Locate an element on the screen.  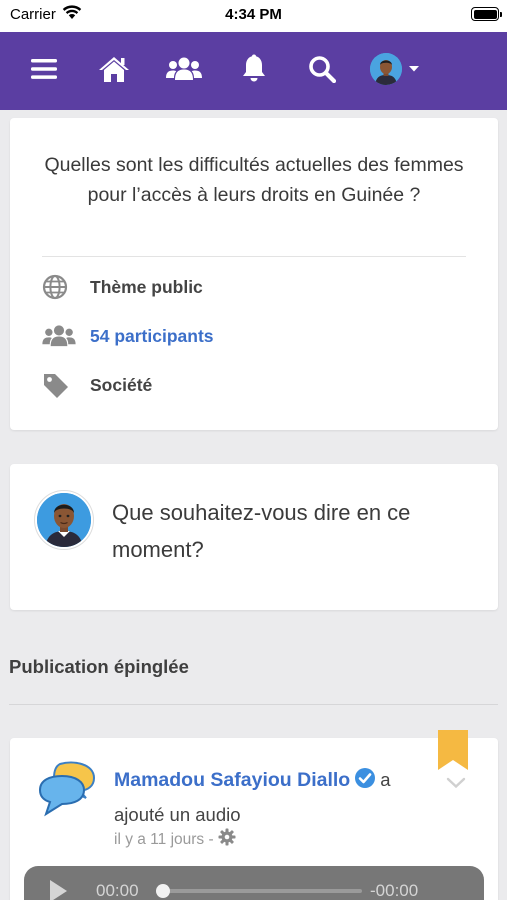
category-label: Société is located at coordinates (121, 384).